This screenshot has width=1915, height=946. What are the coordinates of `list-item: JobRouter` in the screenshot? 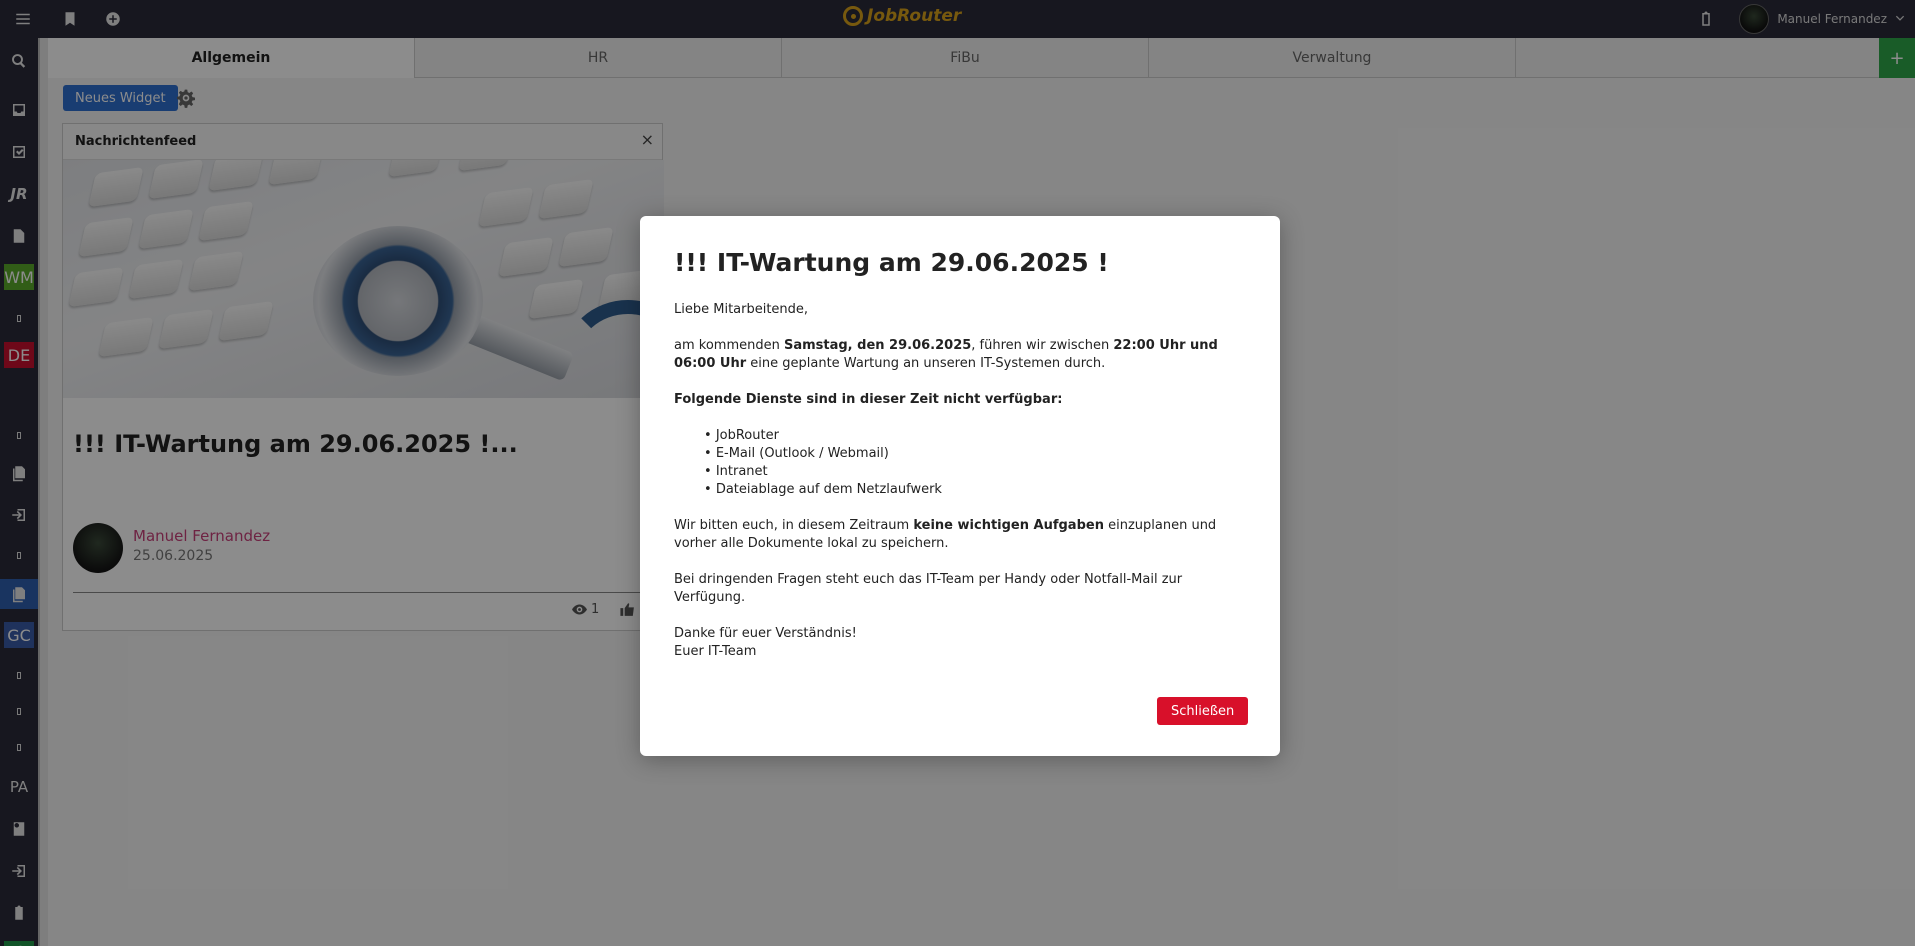 It's located at (979, 436).